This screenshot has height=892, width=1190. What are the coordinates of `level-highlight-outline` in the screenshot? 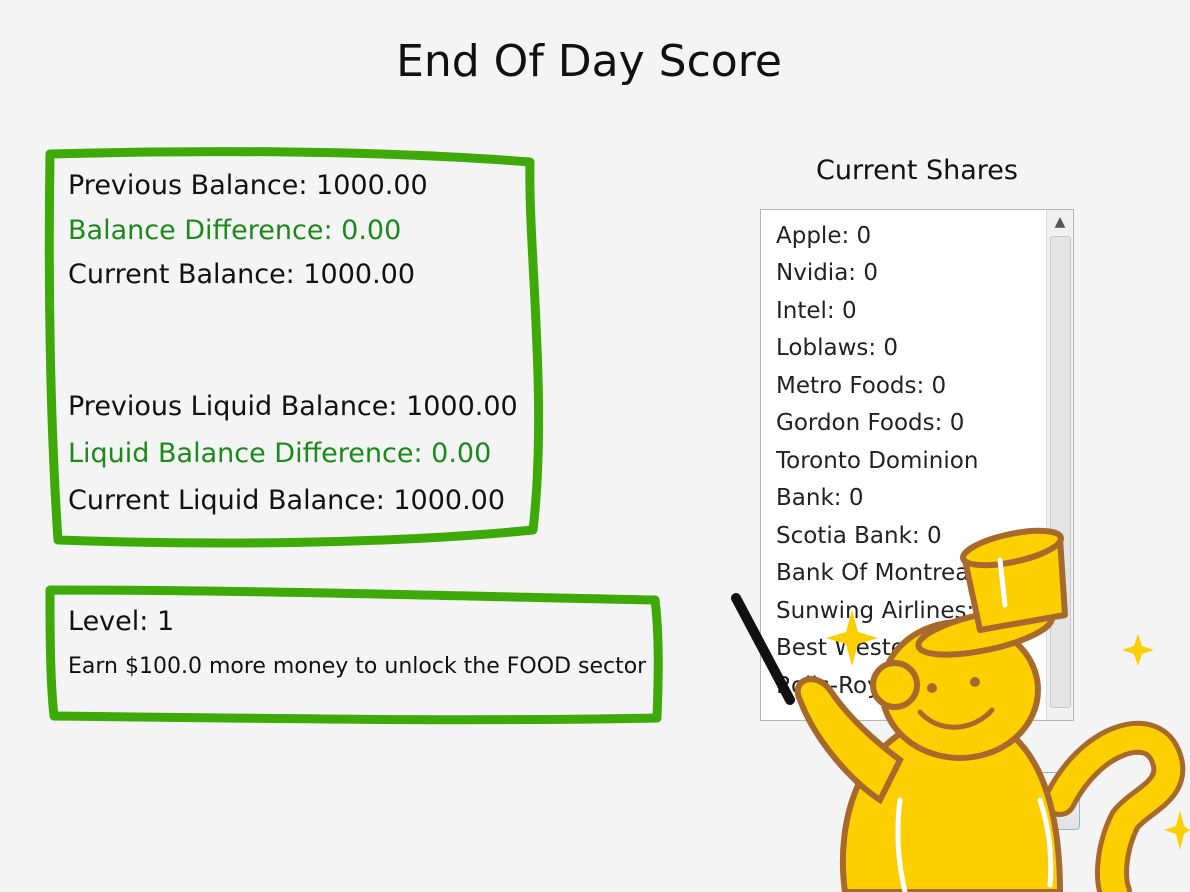 It's located at (354, 655).